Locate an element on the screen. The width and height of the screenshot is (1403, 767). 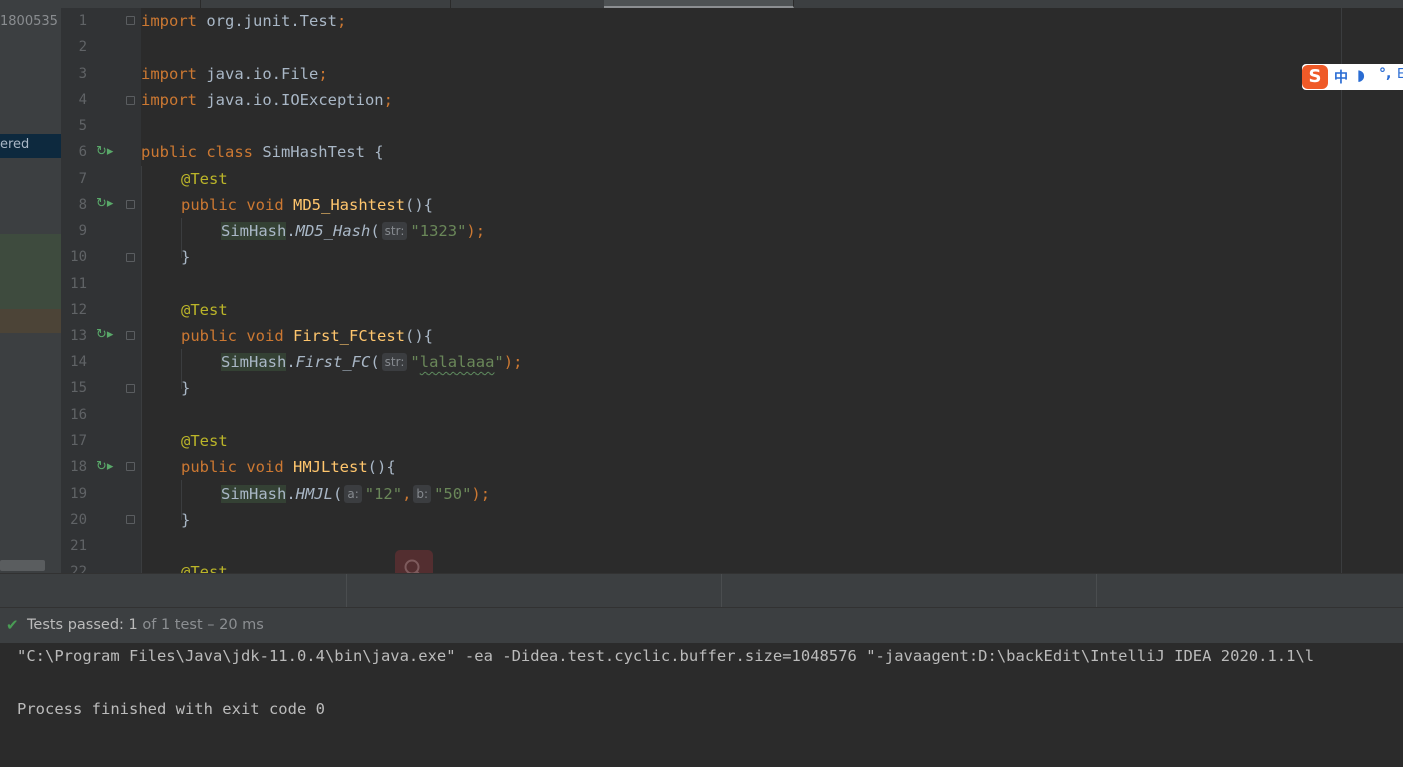
code-line: public class SimHashTest { is located at coordinates (262, 152).